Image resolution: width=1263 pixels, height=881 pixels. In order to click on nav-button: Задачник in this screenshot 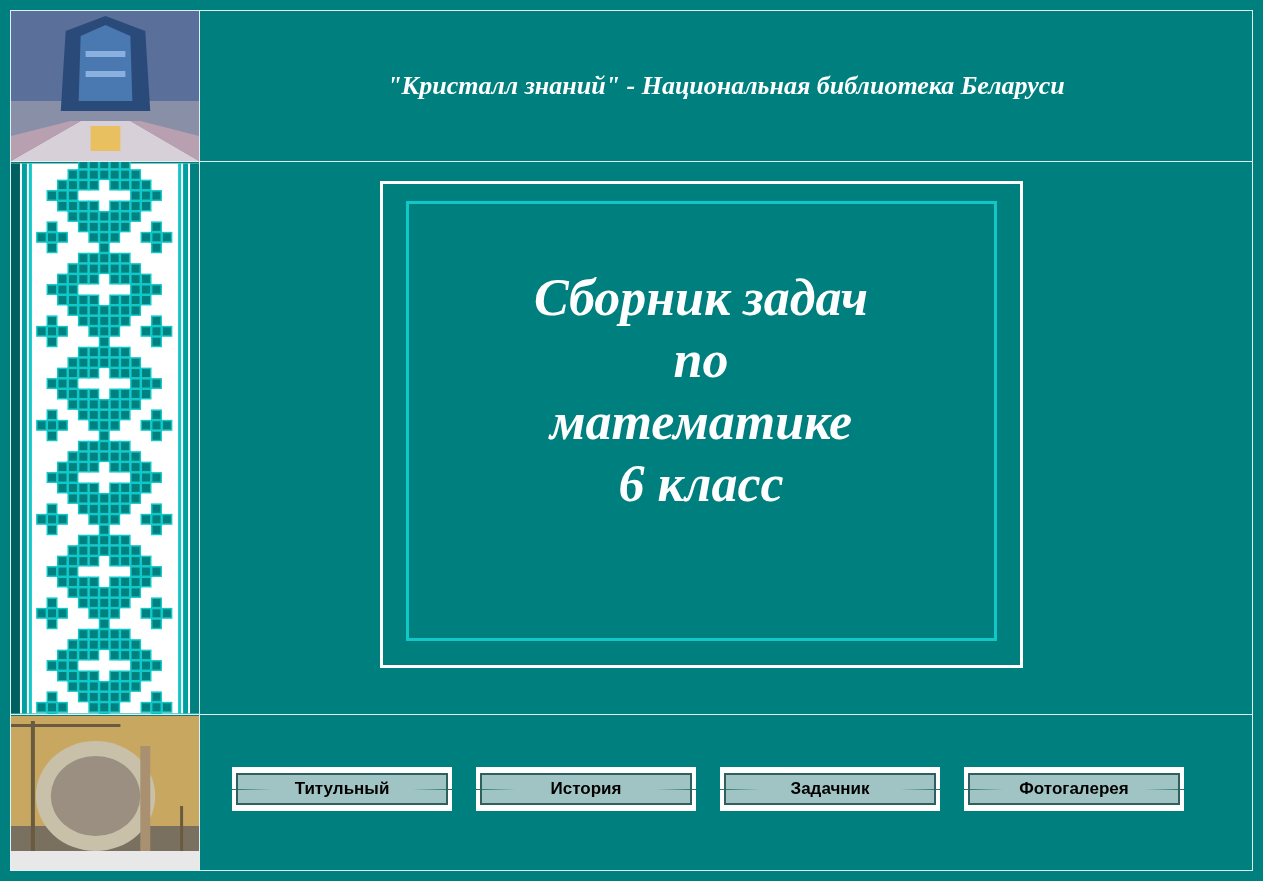, I will do `click(830, 788)`.